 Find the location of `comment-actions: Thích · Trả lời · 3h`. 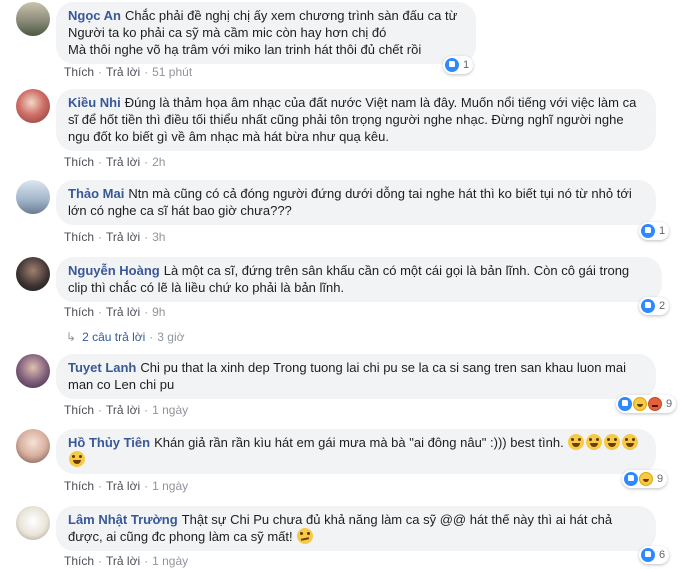

comment-actions: Thích · Trả lời · 3h is located at coordinates (115, 237).